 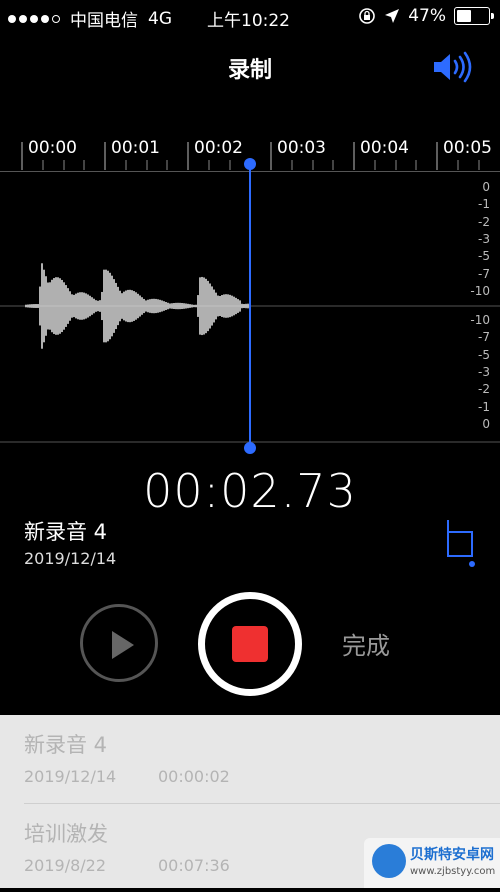 I want to click on item-name: 培训激发, so click(x=66, y=834).